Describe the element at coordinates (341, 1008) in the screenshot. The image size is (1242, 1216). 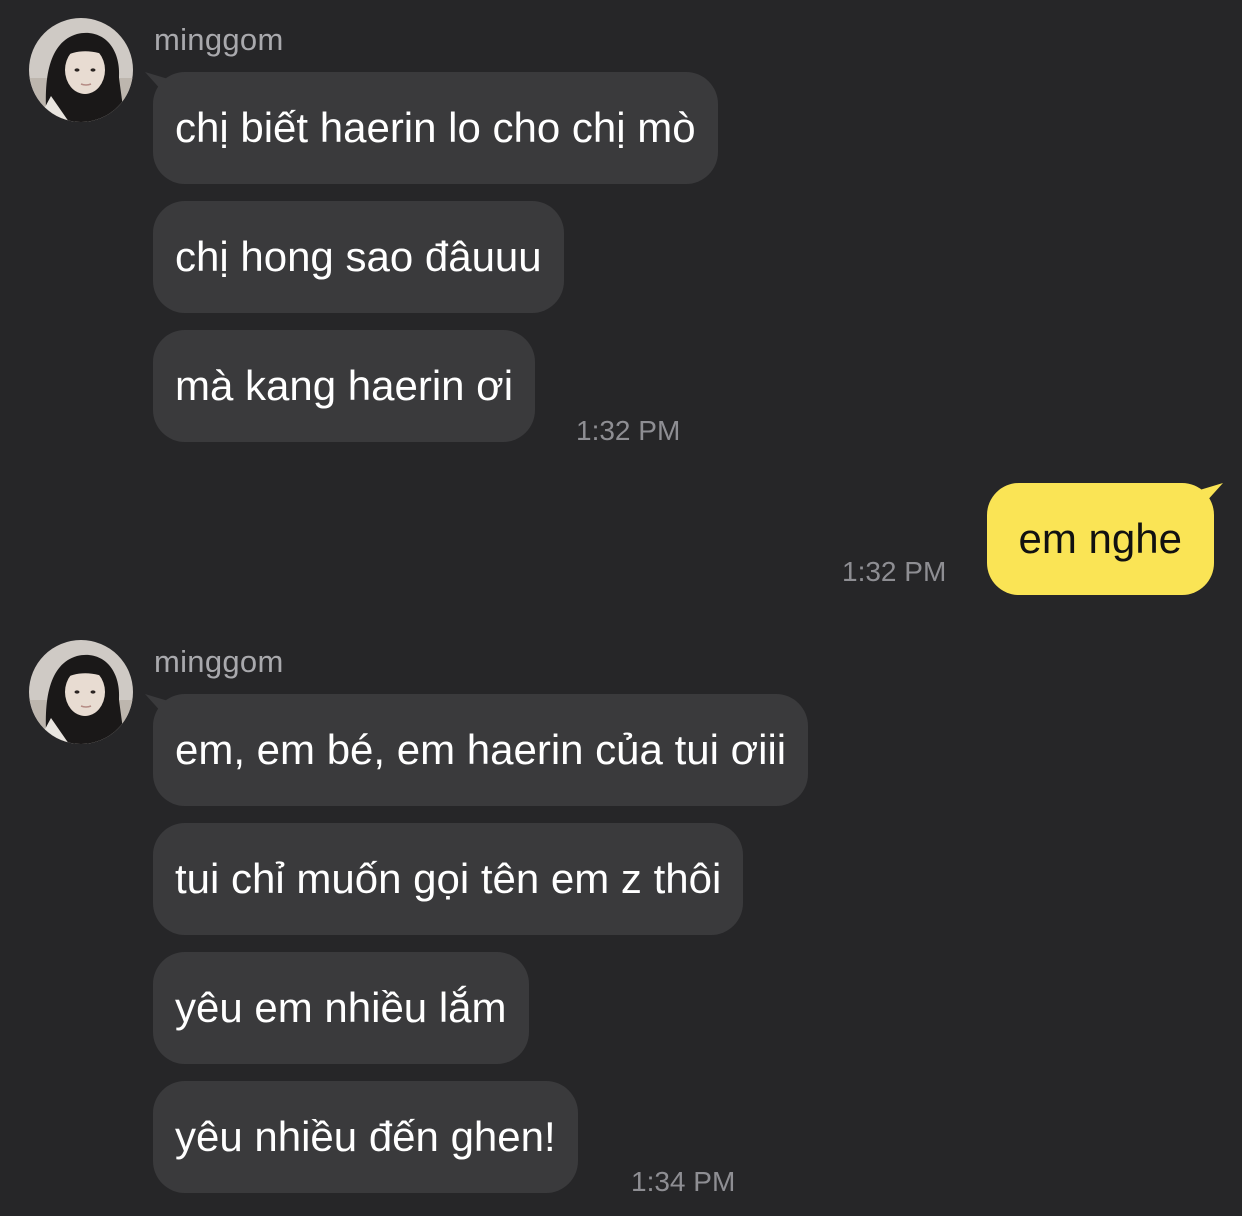
I see `message-bubble: yêu em nhiều lắm` at that location.